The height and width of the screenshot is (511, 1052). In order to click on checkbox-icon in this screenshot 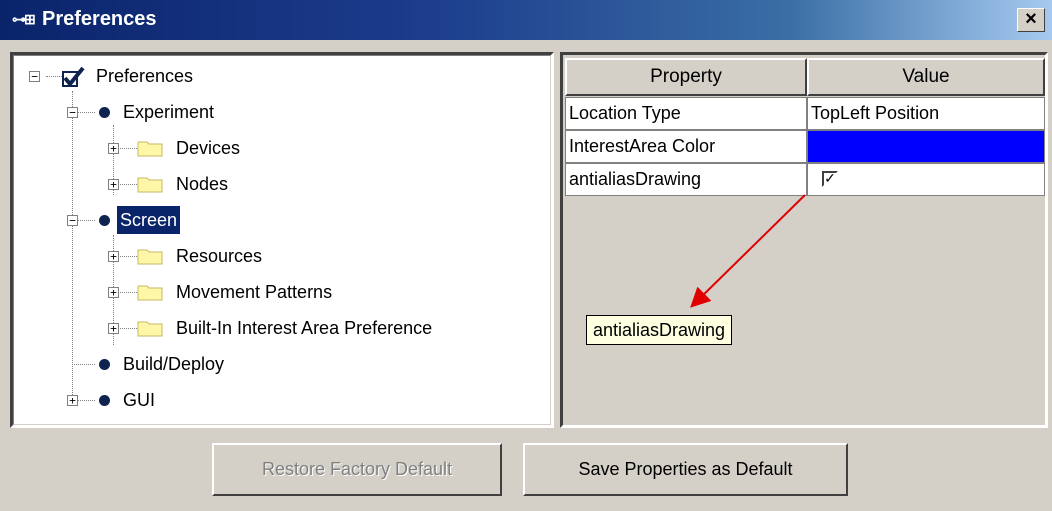, I will do `click(73, 77)`.